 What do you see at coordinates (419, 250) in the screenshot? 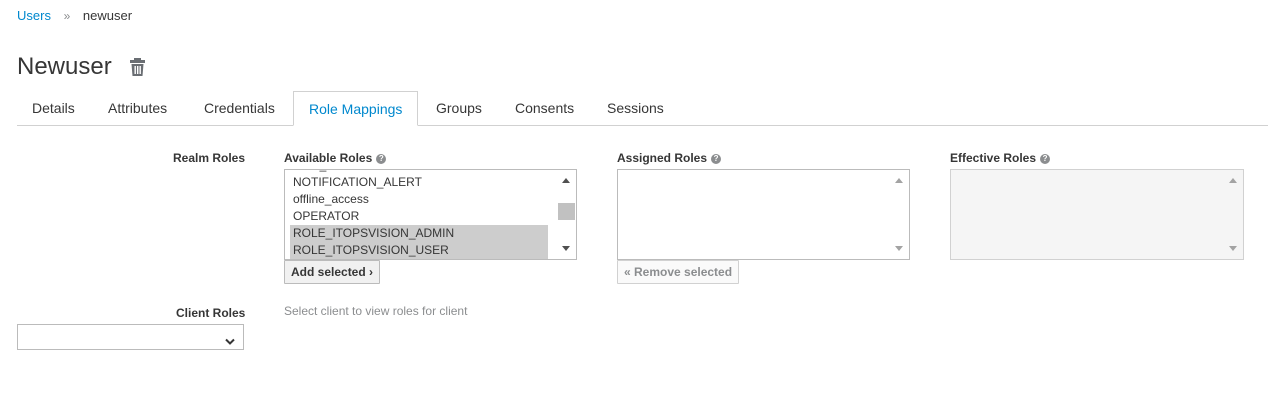
I see `list-item-selected: ROLE_ITOPSVISION_USER` at bounding box center [419, 250].